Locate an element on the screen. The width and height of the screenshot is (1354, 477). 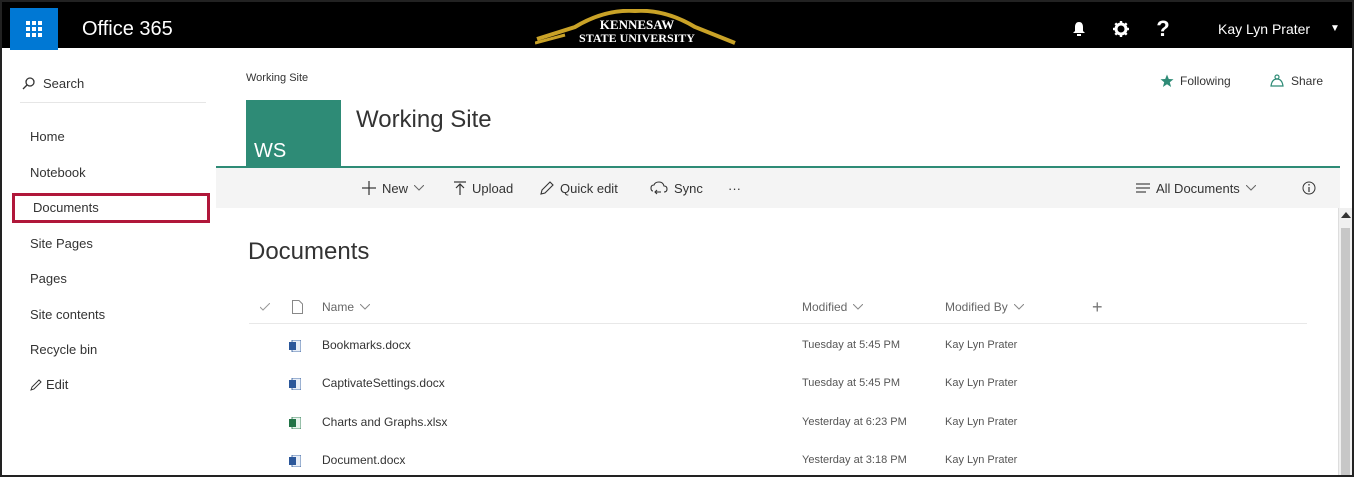
follow-button: Following is located at coordinates (1195, 81).